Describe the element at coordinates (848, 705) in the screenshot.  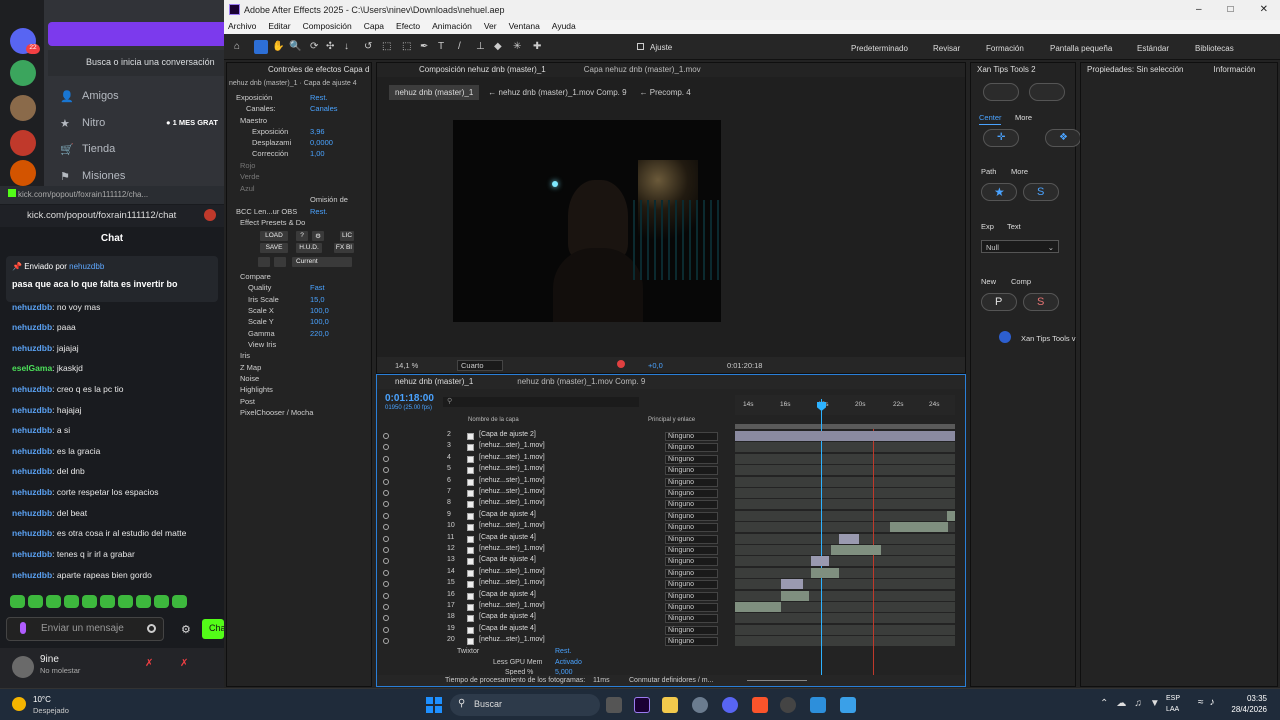
I see `app-icon` at that location.